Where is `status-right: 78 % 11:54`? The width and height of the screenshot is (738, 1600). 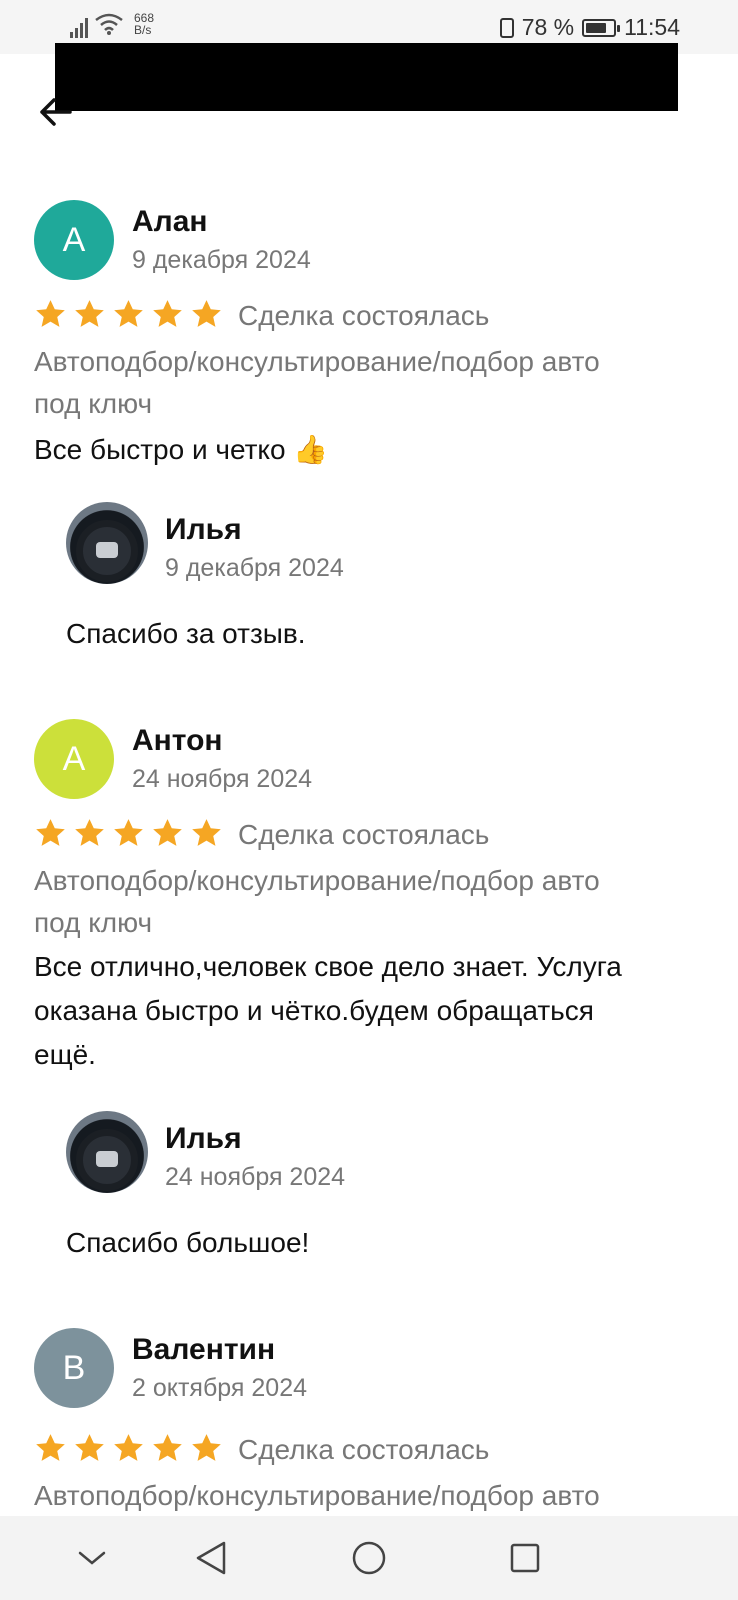 status-right: 78 % 11:54 is located at coordinates (589, 27).